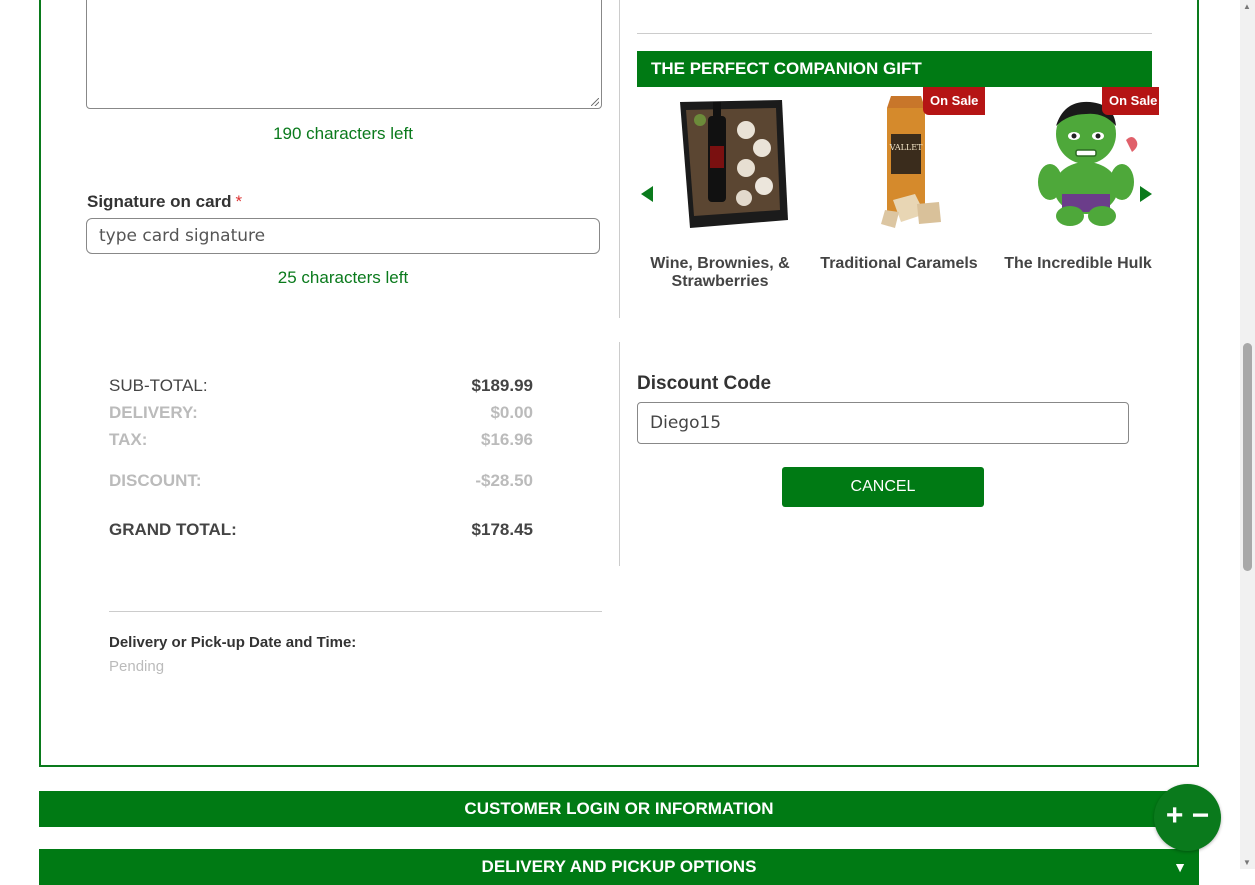 The height and width of the screenshot is (885, 1255). What do you see at coordinates (158, 385) in the screenshot?
I see `subtotal-label: SUB-TOTAL:` at bounding box center [158, 385].